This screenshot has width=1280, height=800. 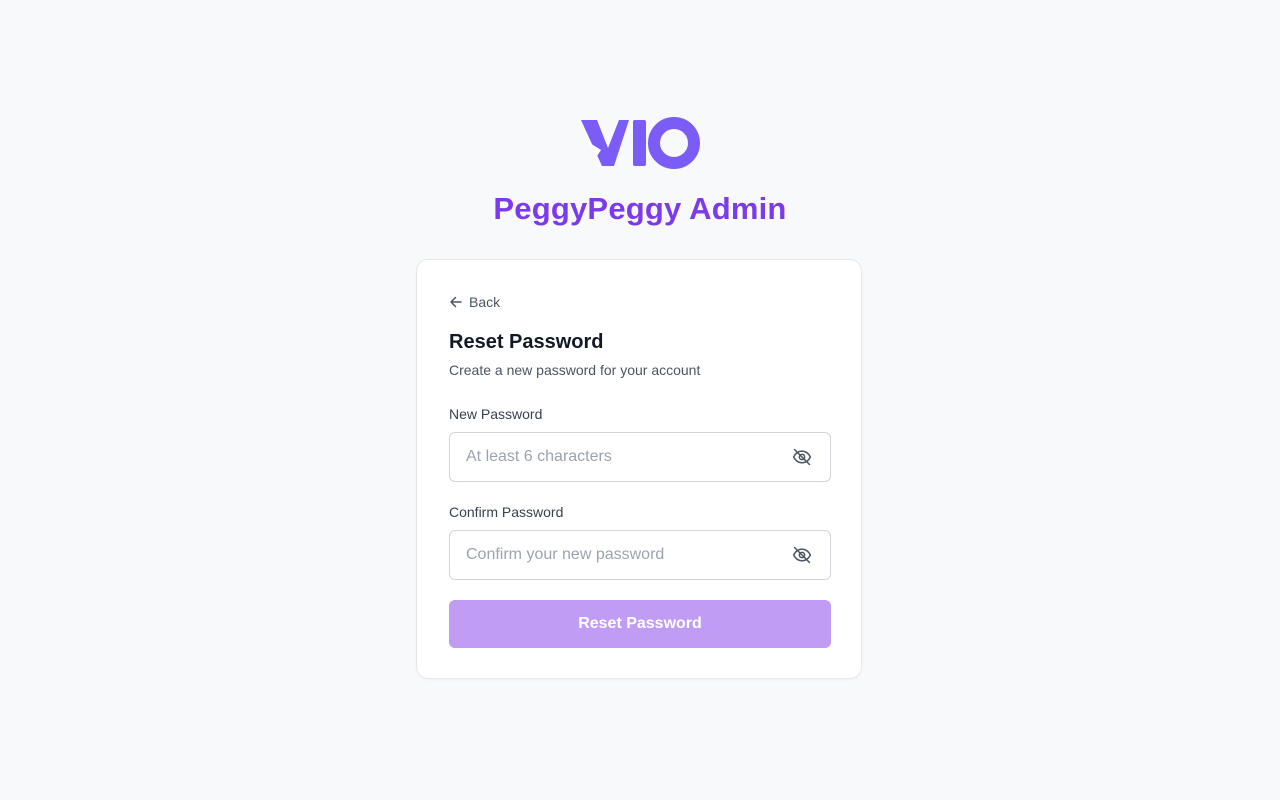 I want to click on confirm-password-input, so click(x=615, y=555).